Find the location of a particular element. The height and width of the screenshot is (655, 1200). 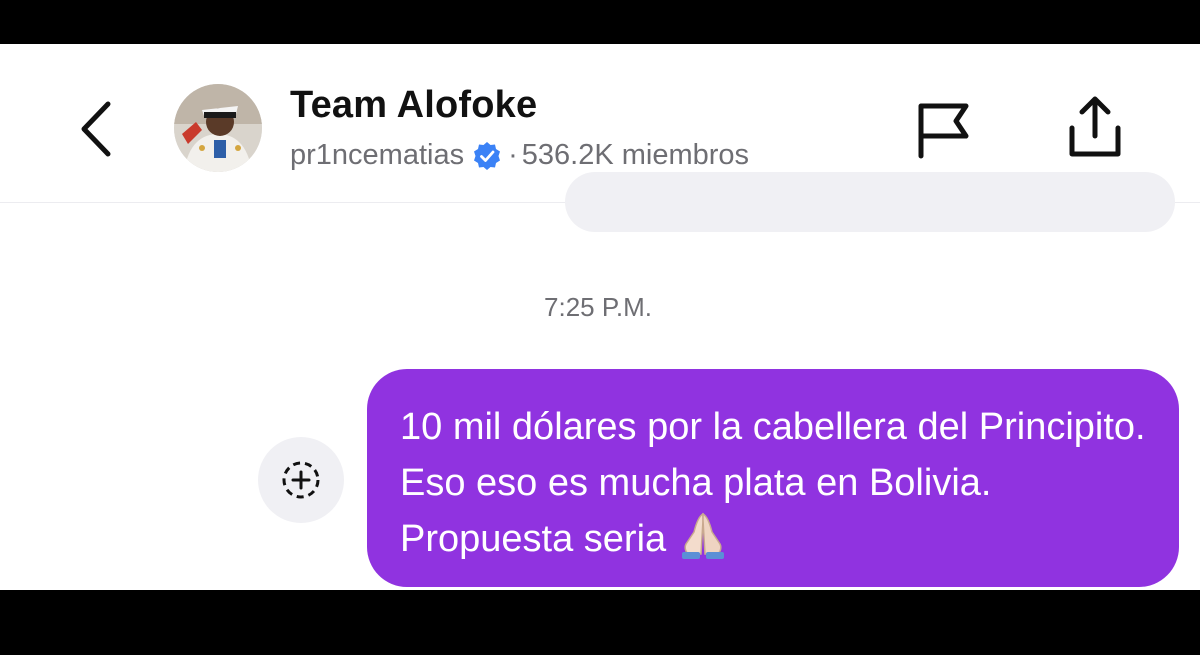

share-button is located at coordinates (1095, 127).